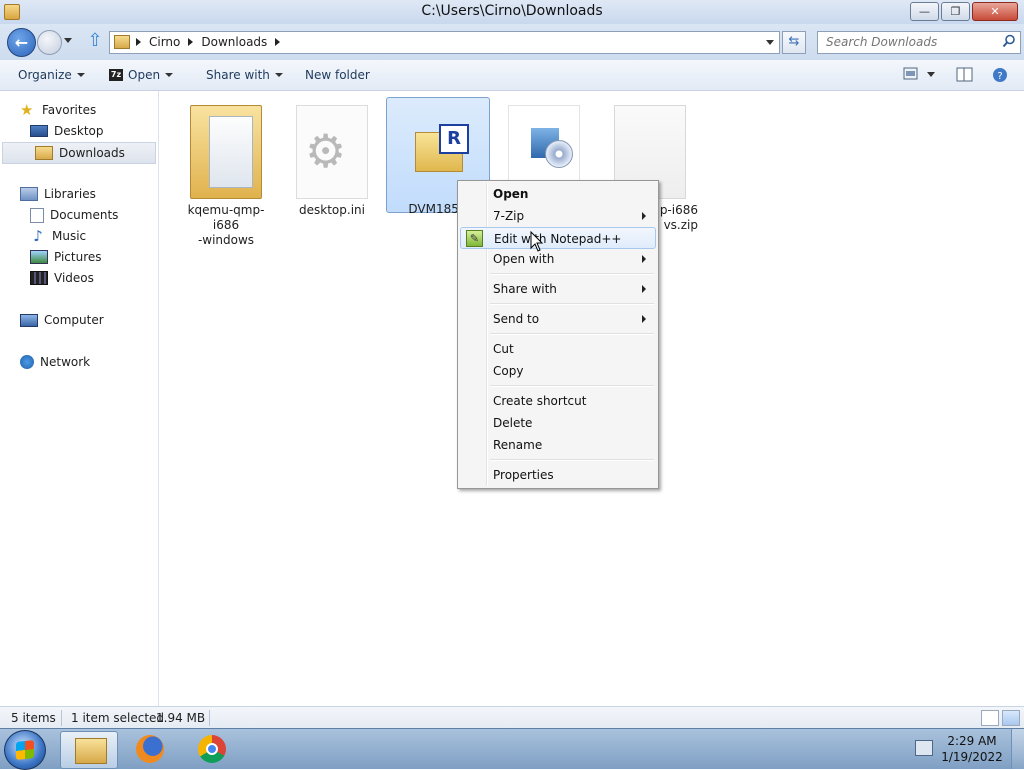  I want to click on taskbar-explorer, so click(89, 750).